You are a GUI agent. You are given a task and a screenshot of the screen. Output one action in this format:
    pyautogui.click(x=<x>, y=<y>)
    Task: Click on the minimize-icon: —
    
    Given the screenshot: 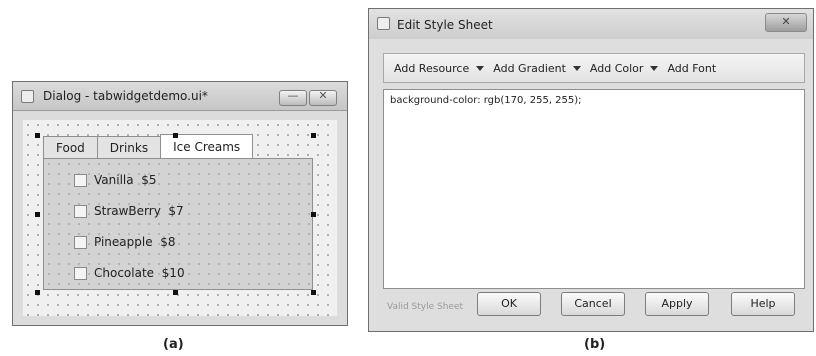 What is the action you would take?
    pyautogui.click(x=293, y=95)
    